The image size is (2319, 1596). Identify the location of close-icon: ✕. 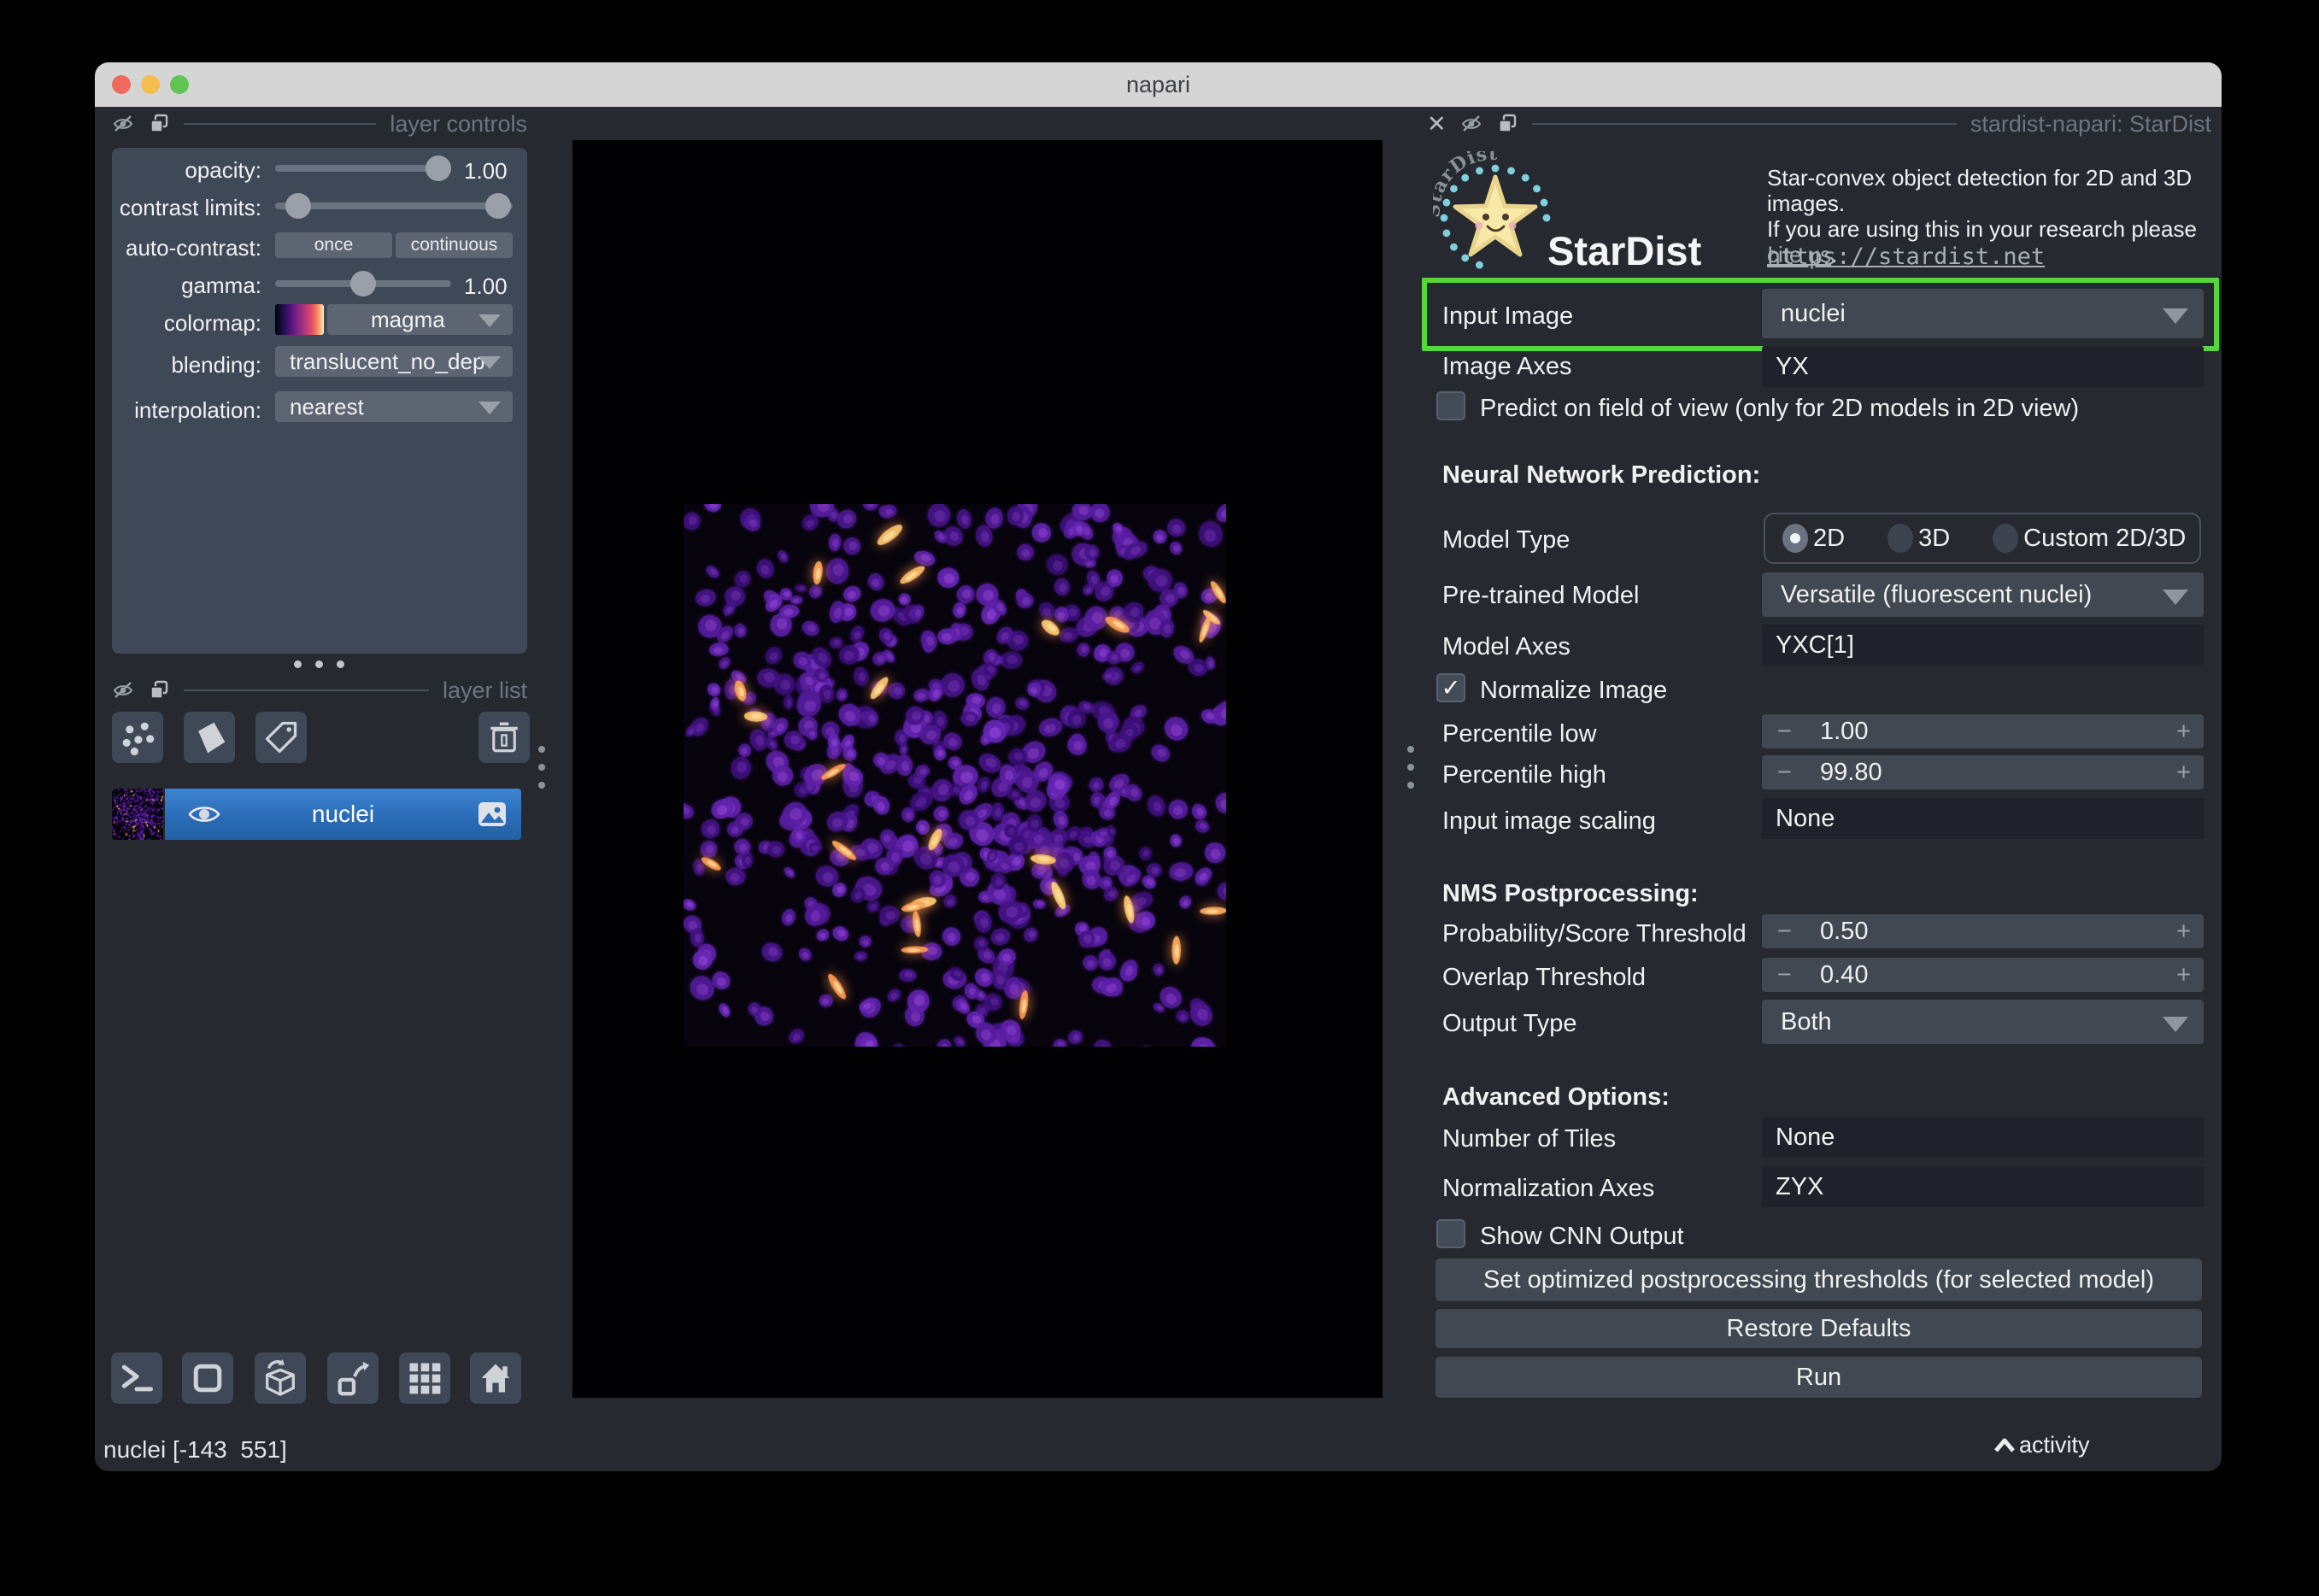
(1437, 125).